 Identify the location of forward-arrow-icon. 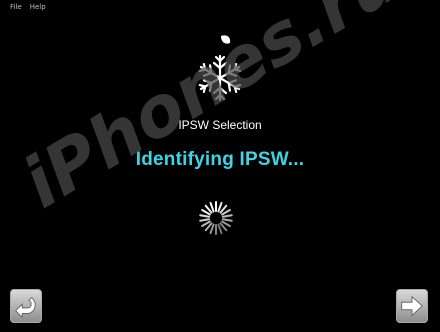
(412, 306).